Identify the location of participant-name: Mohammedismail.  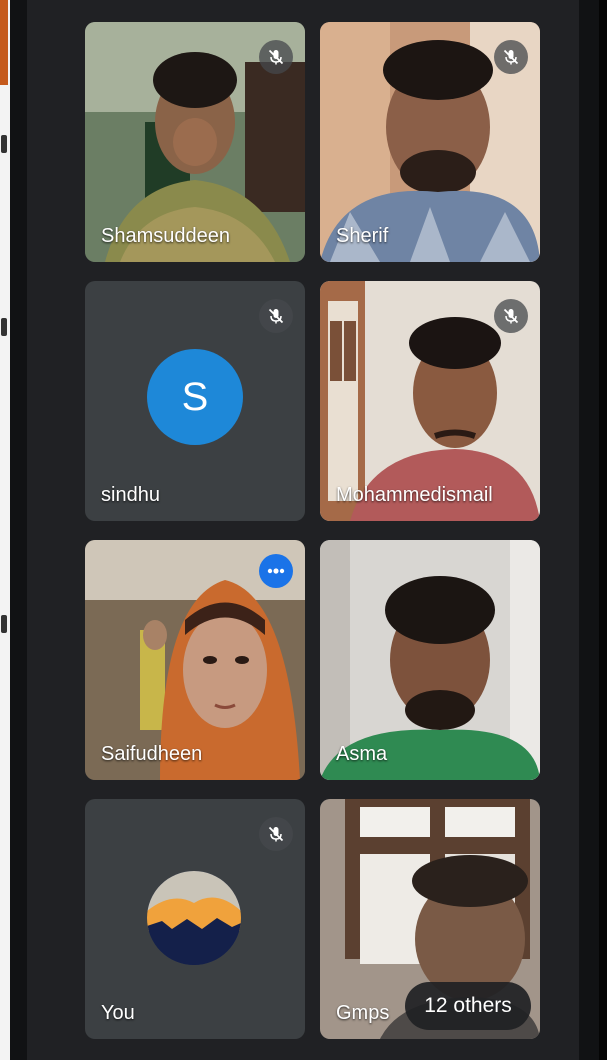
(414, 495).